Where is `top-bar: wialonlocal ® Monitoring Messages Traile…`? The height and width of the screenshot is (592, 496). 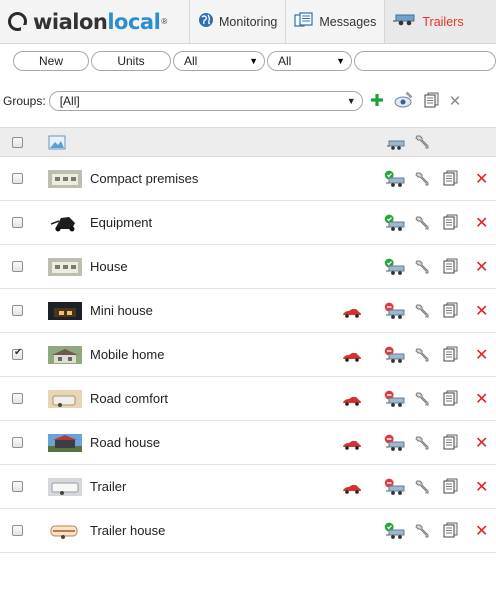
top-bar: wialonlocal ® Monitoring Messages Traile… is located at coordinates (248, 22).